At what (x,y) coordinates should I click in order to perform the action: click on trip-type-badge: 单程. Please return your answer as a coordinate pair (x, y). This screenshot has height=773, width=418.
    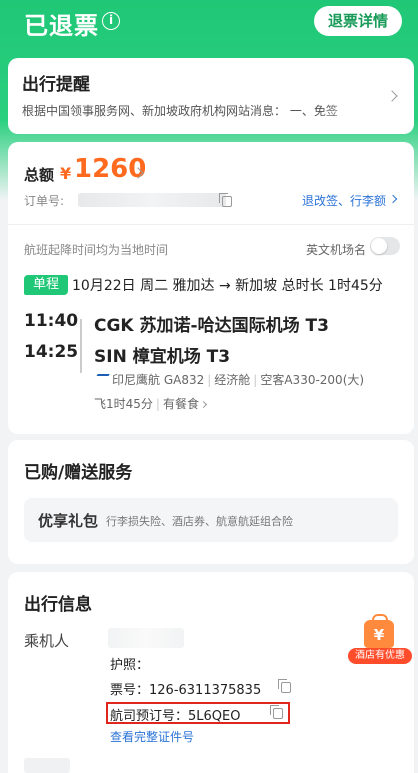
    Looking at the image, I should click on (46, 285).